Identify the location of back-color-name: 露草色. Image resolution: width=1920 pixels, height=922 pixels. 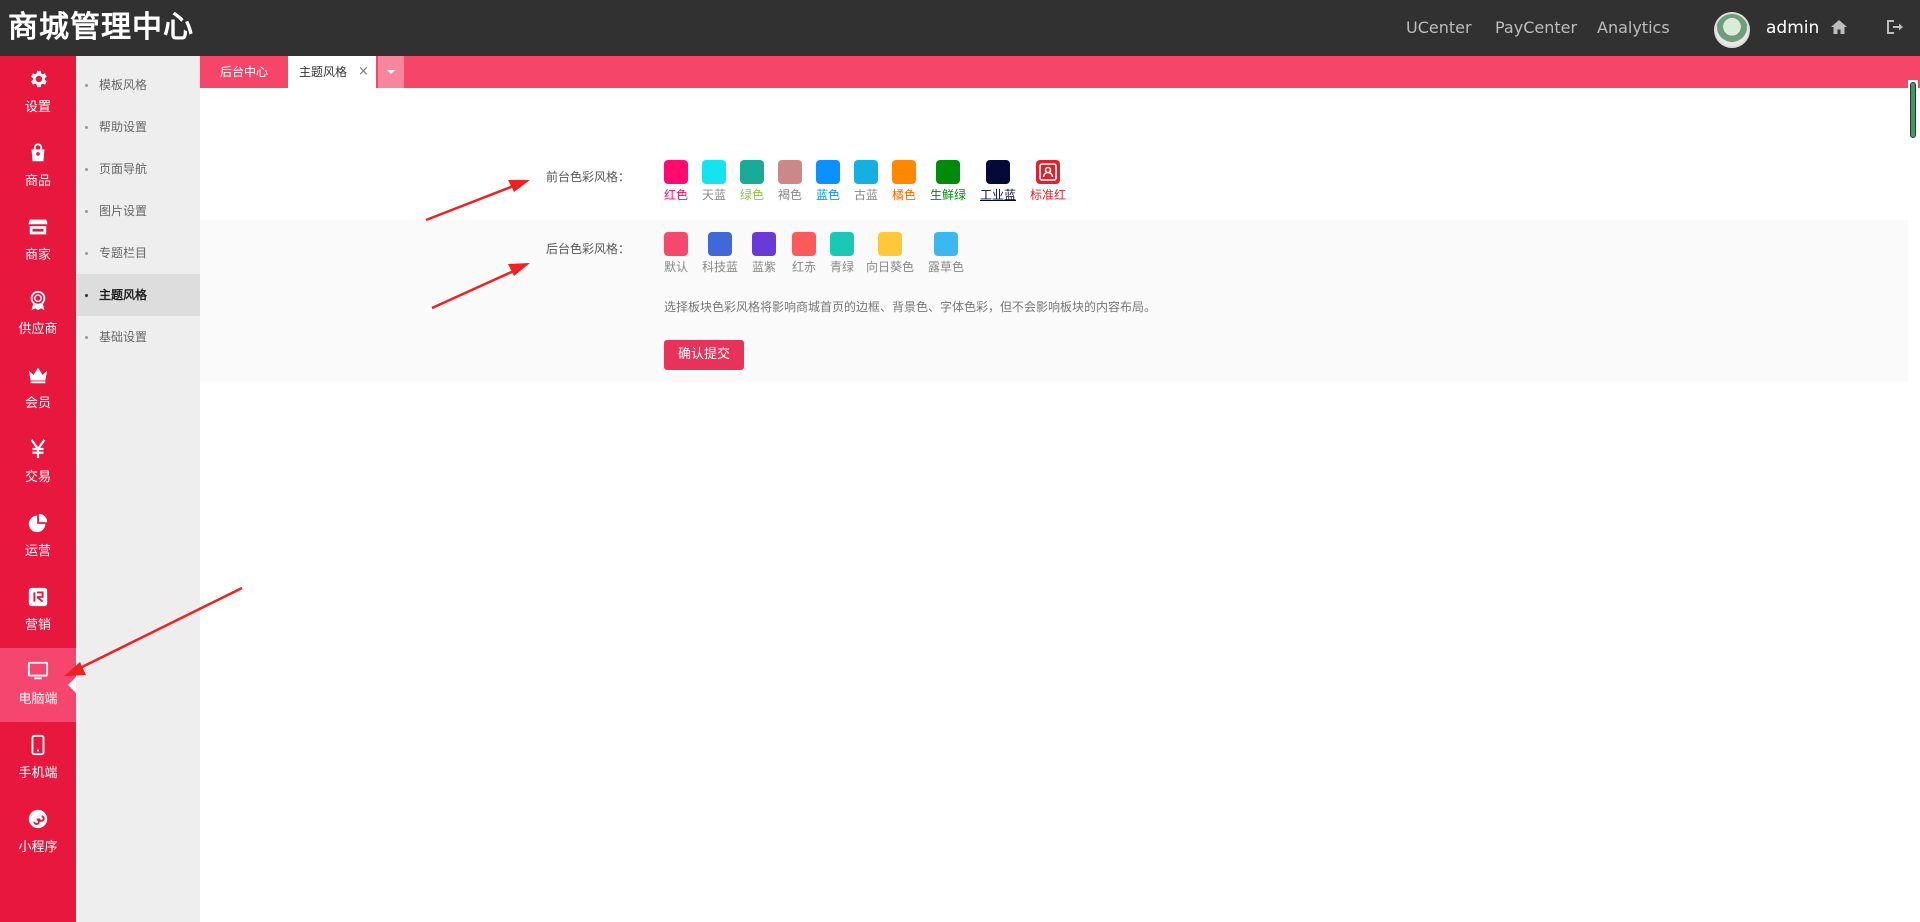
(946, 267).